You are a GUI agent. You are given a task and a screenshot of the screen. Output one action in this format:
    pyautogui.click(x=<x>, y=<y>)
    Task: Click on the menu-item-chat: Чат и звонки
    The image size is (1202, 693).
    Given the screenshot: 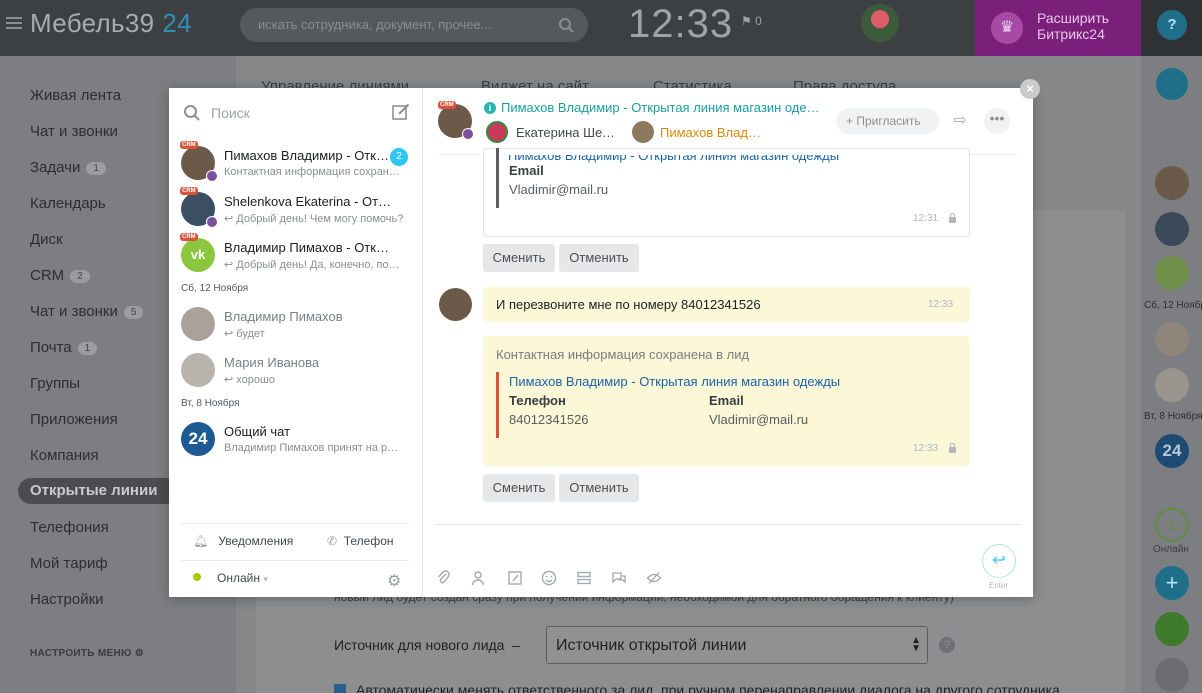 What is the action you would take?
    pyautogui.click(x=74, y=131)
    